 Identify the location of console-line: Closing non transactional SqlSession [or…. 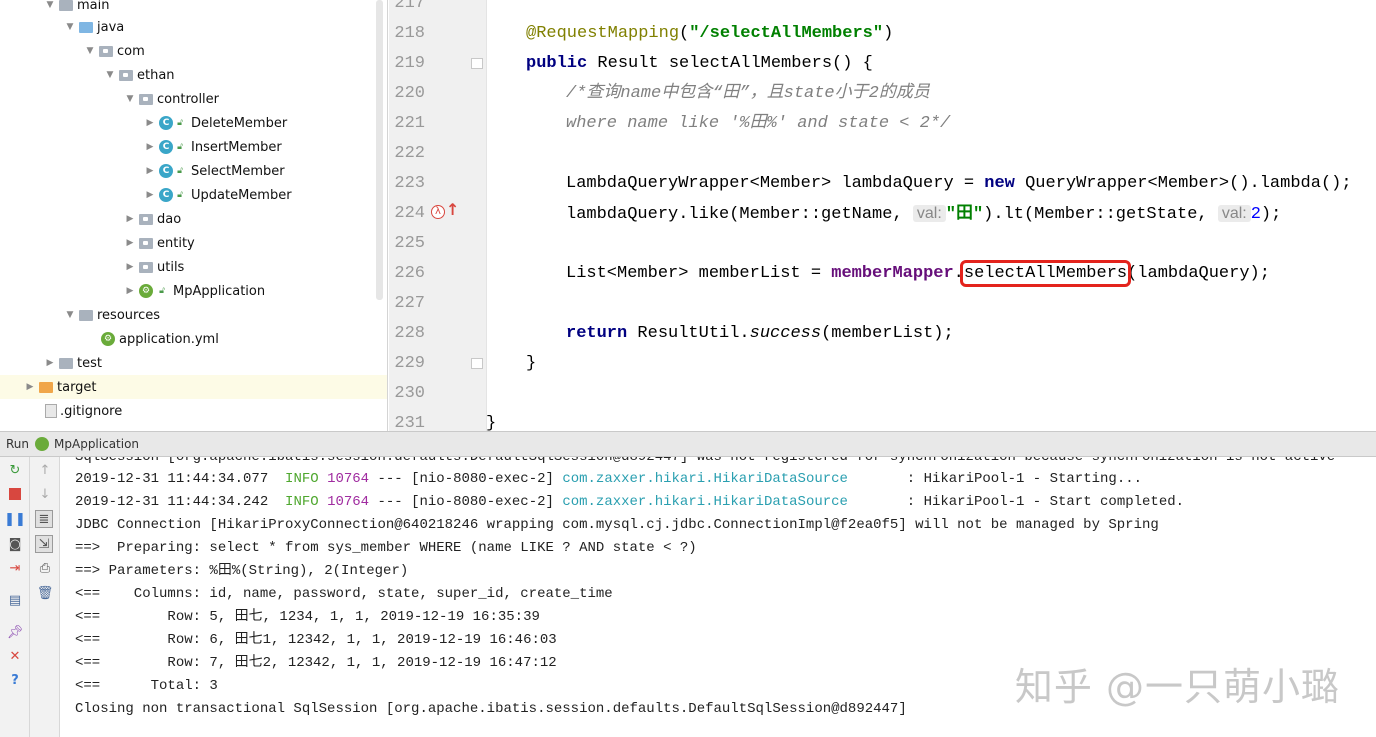
(491, 709).